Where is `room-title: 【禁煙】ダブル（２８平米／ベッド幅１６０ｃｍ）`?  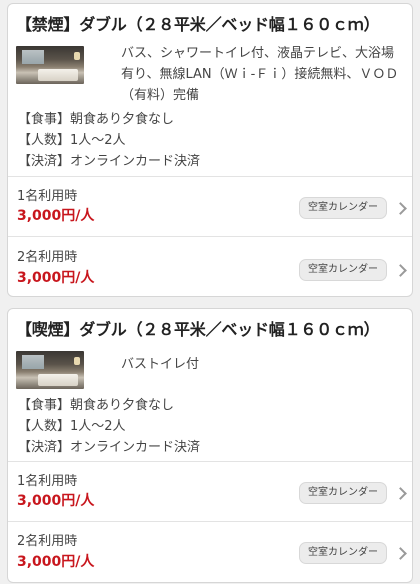
room-title: 【禁煙】ダブル（２８平米／ベッド幅１６０ｃｍ） is located at coordinates (198, 24).